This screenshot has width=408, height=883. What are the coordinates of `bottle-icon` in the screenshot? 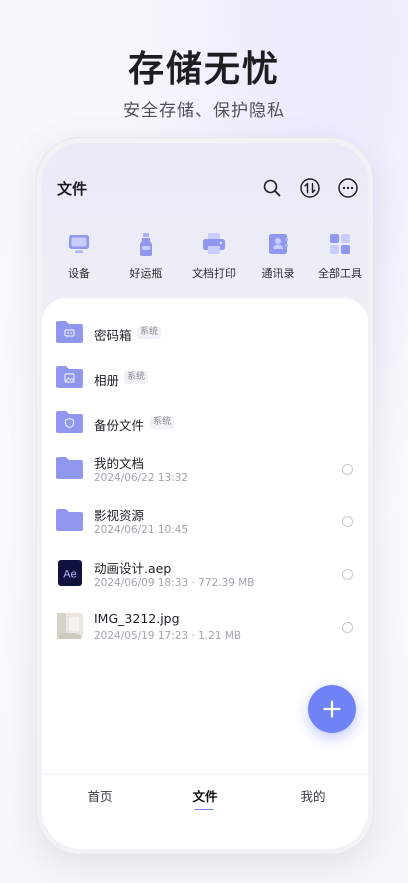 It's located at (146, 244).